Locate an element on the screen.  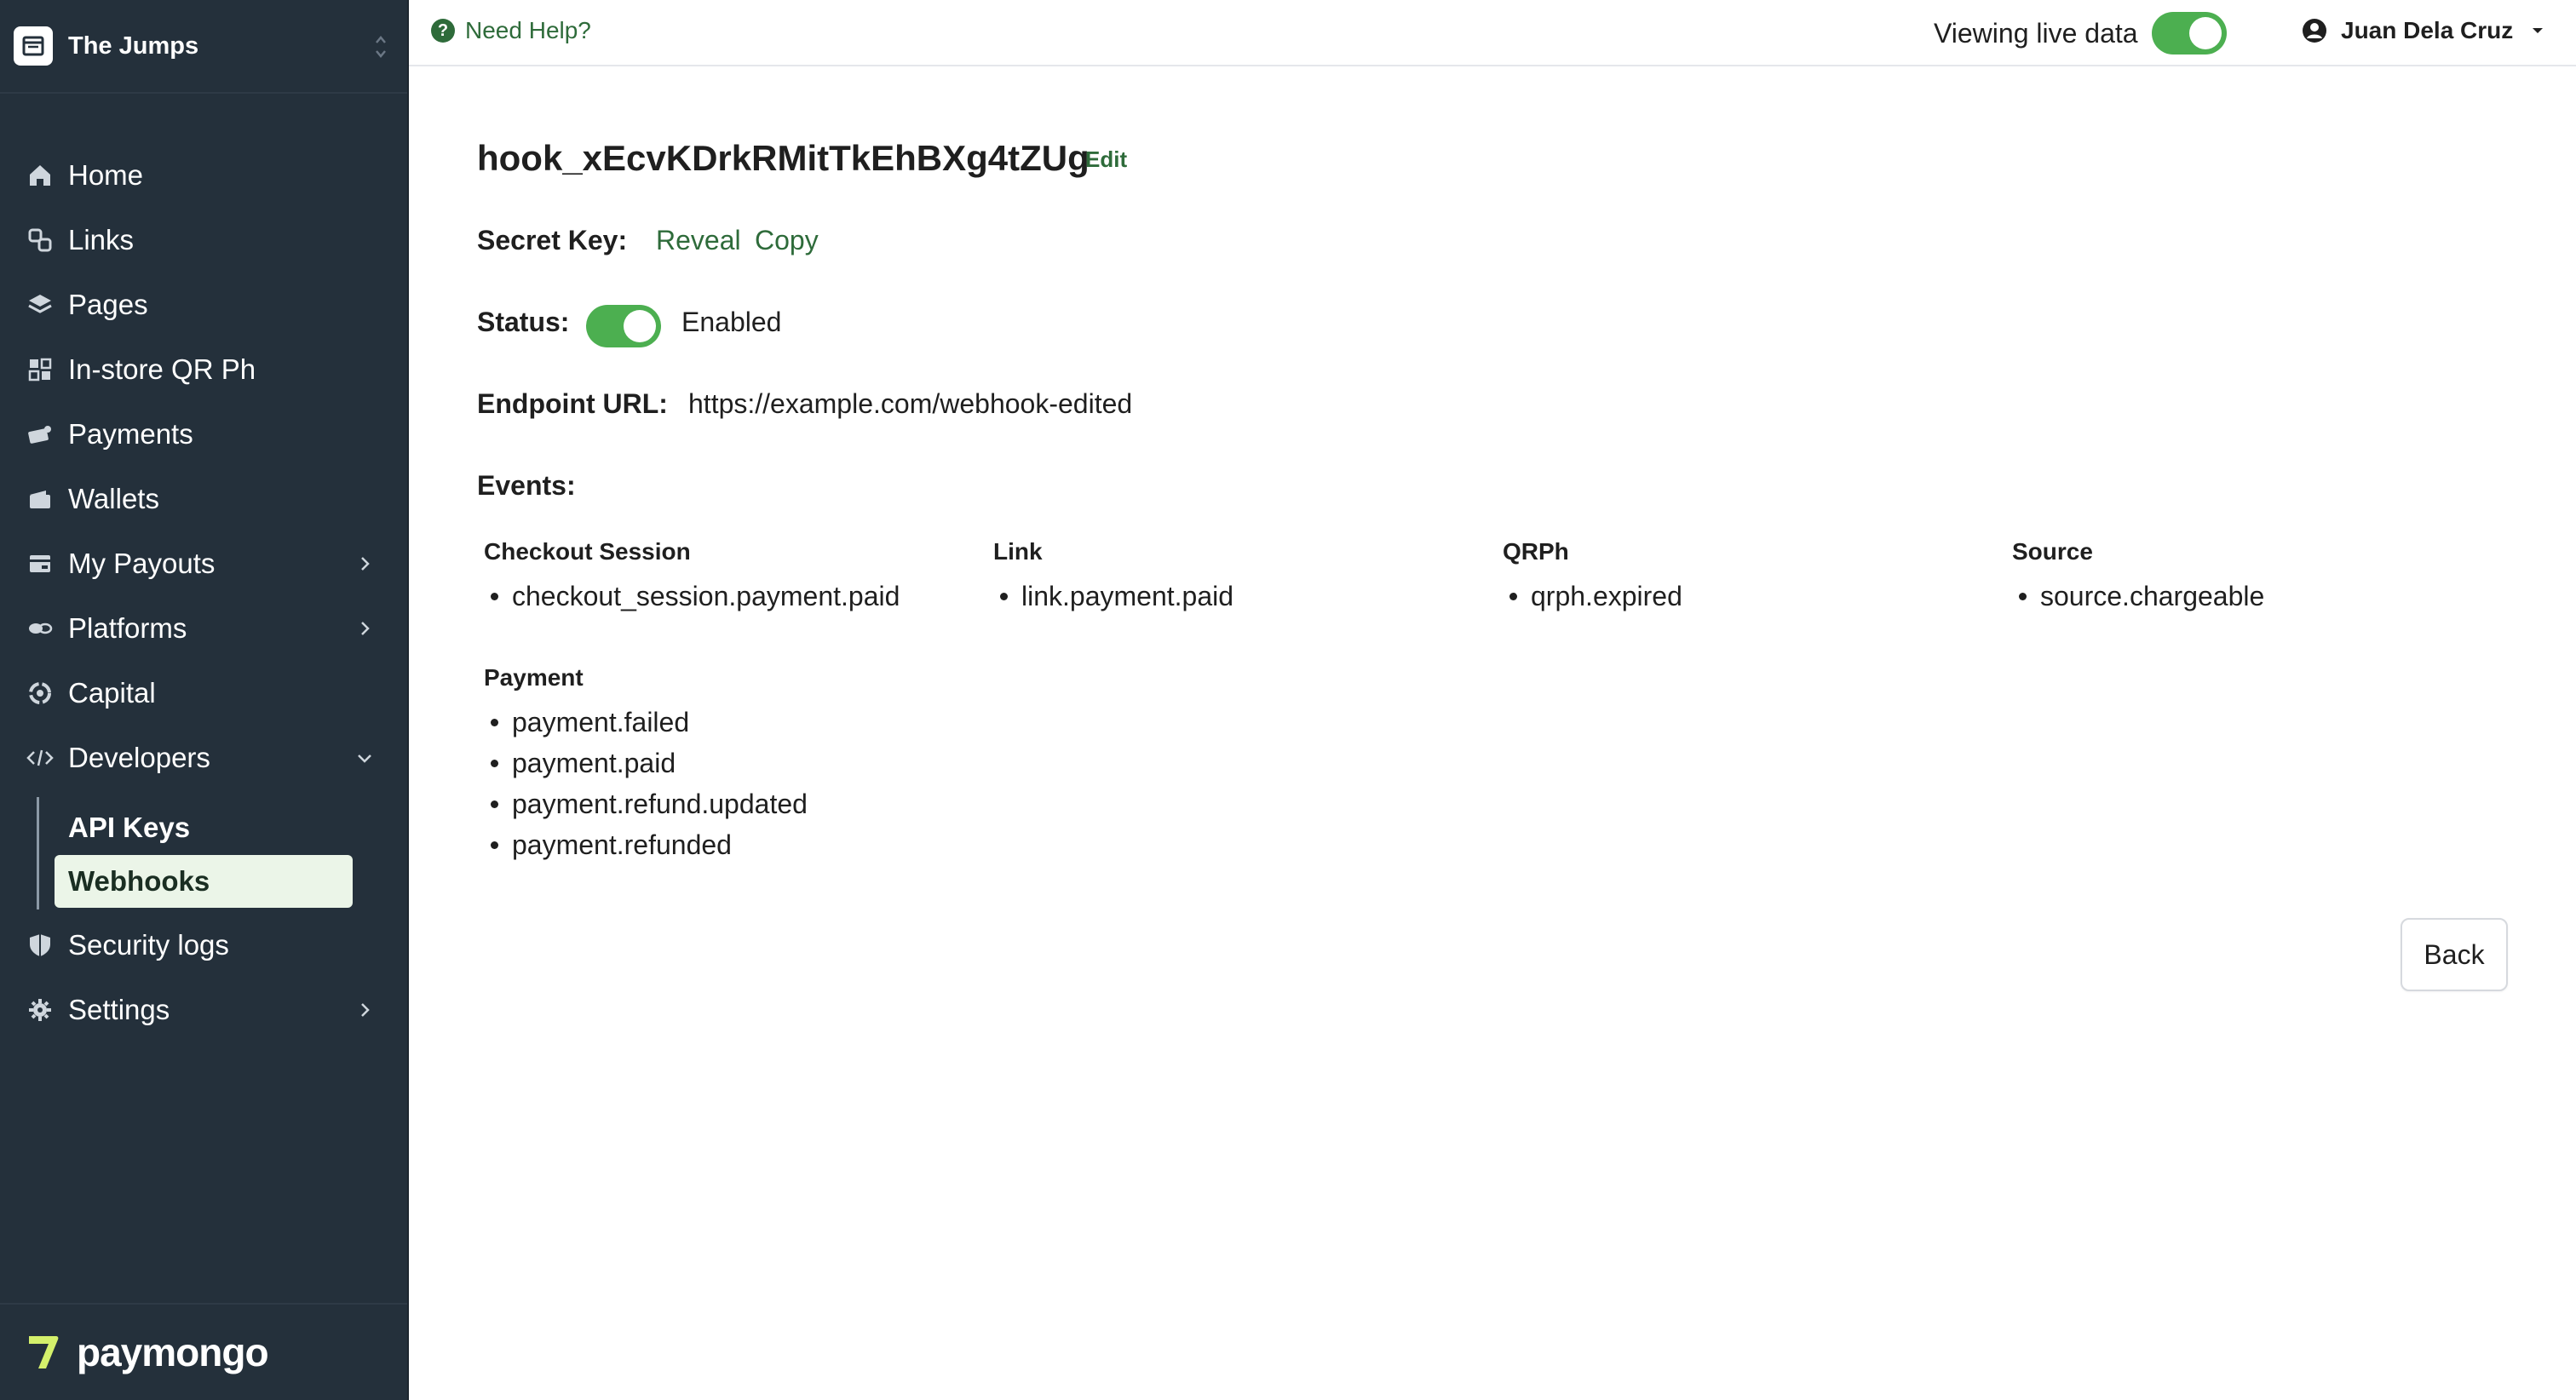
submenu-guide-line is located at coordinates (38, 853).